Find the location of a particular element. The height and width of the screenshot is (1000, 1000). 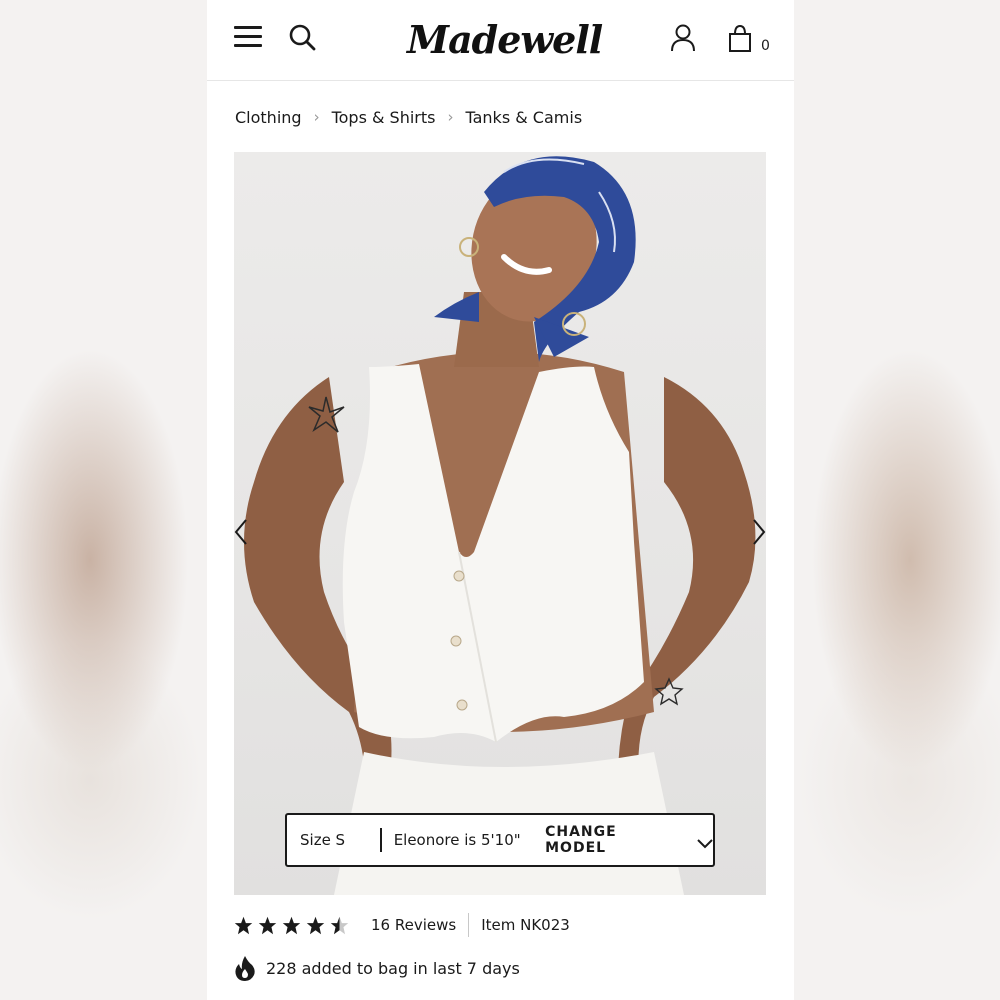

star-rating is located at coordinates (294, 925).